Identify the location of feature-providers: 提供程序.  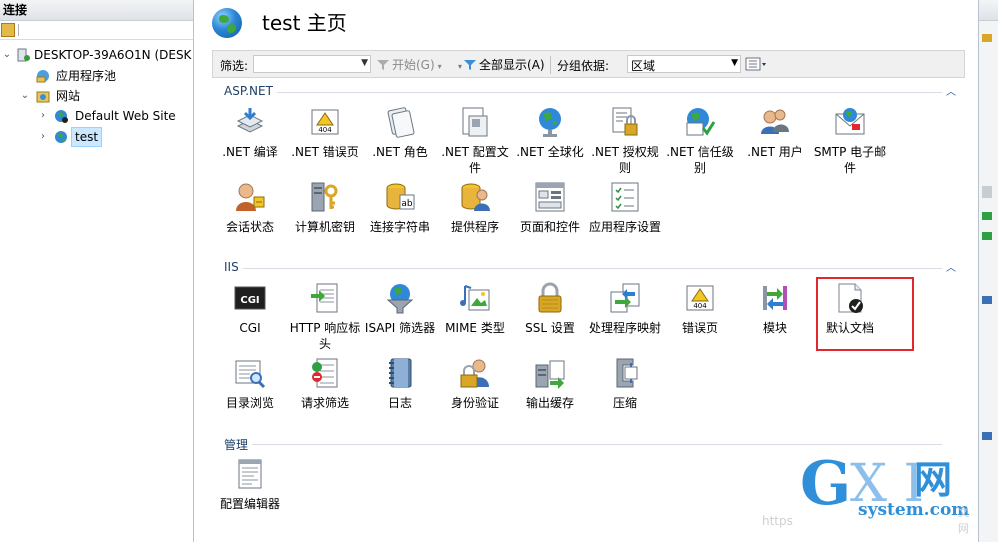
(475, 208).